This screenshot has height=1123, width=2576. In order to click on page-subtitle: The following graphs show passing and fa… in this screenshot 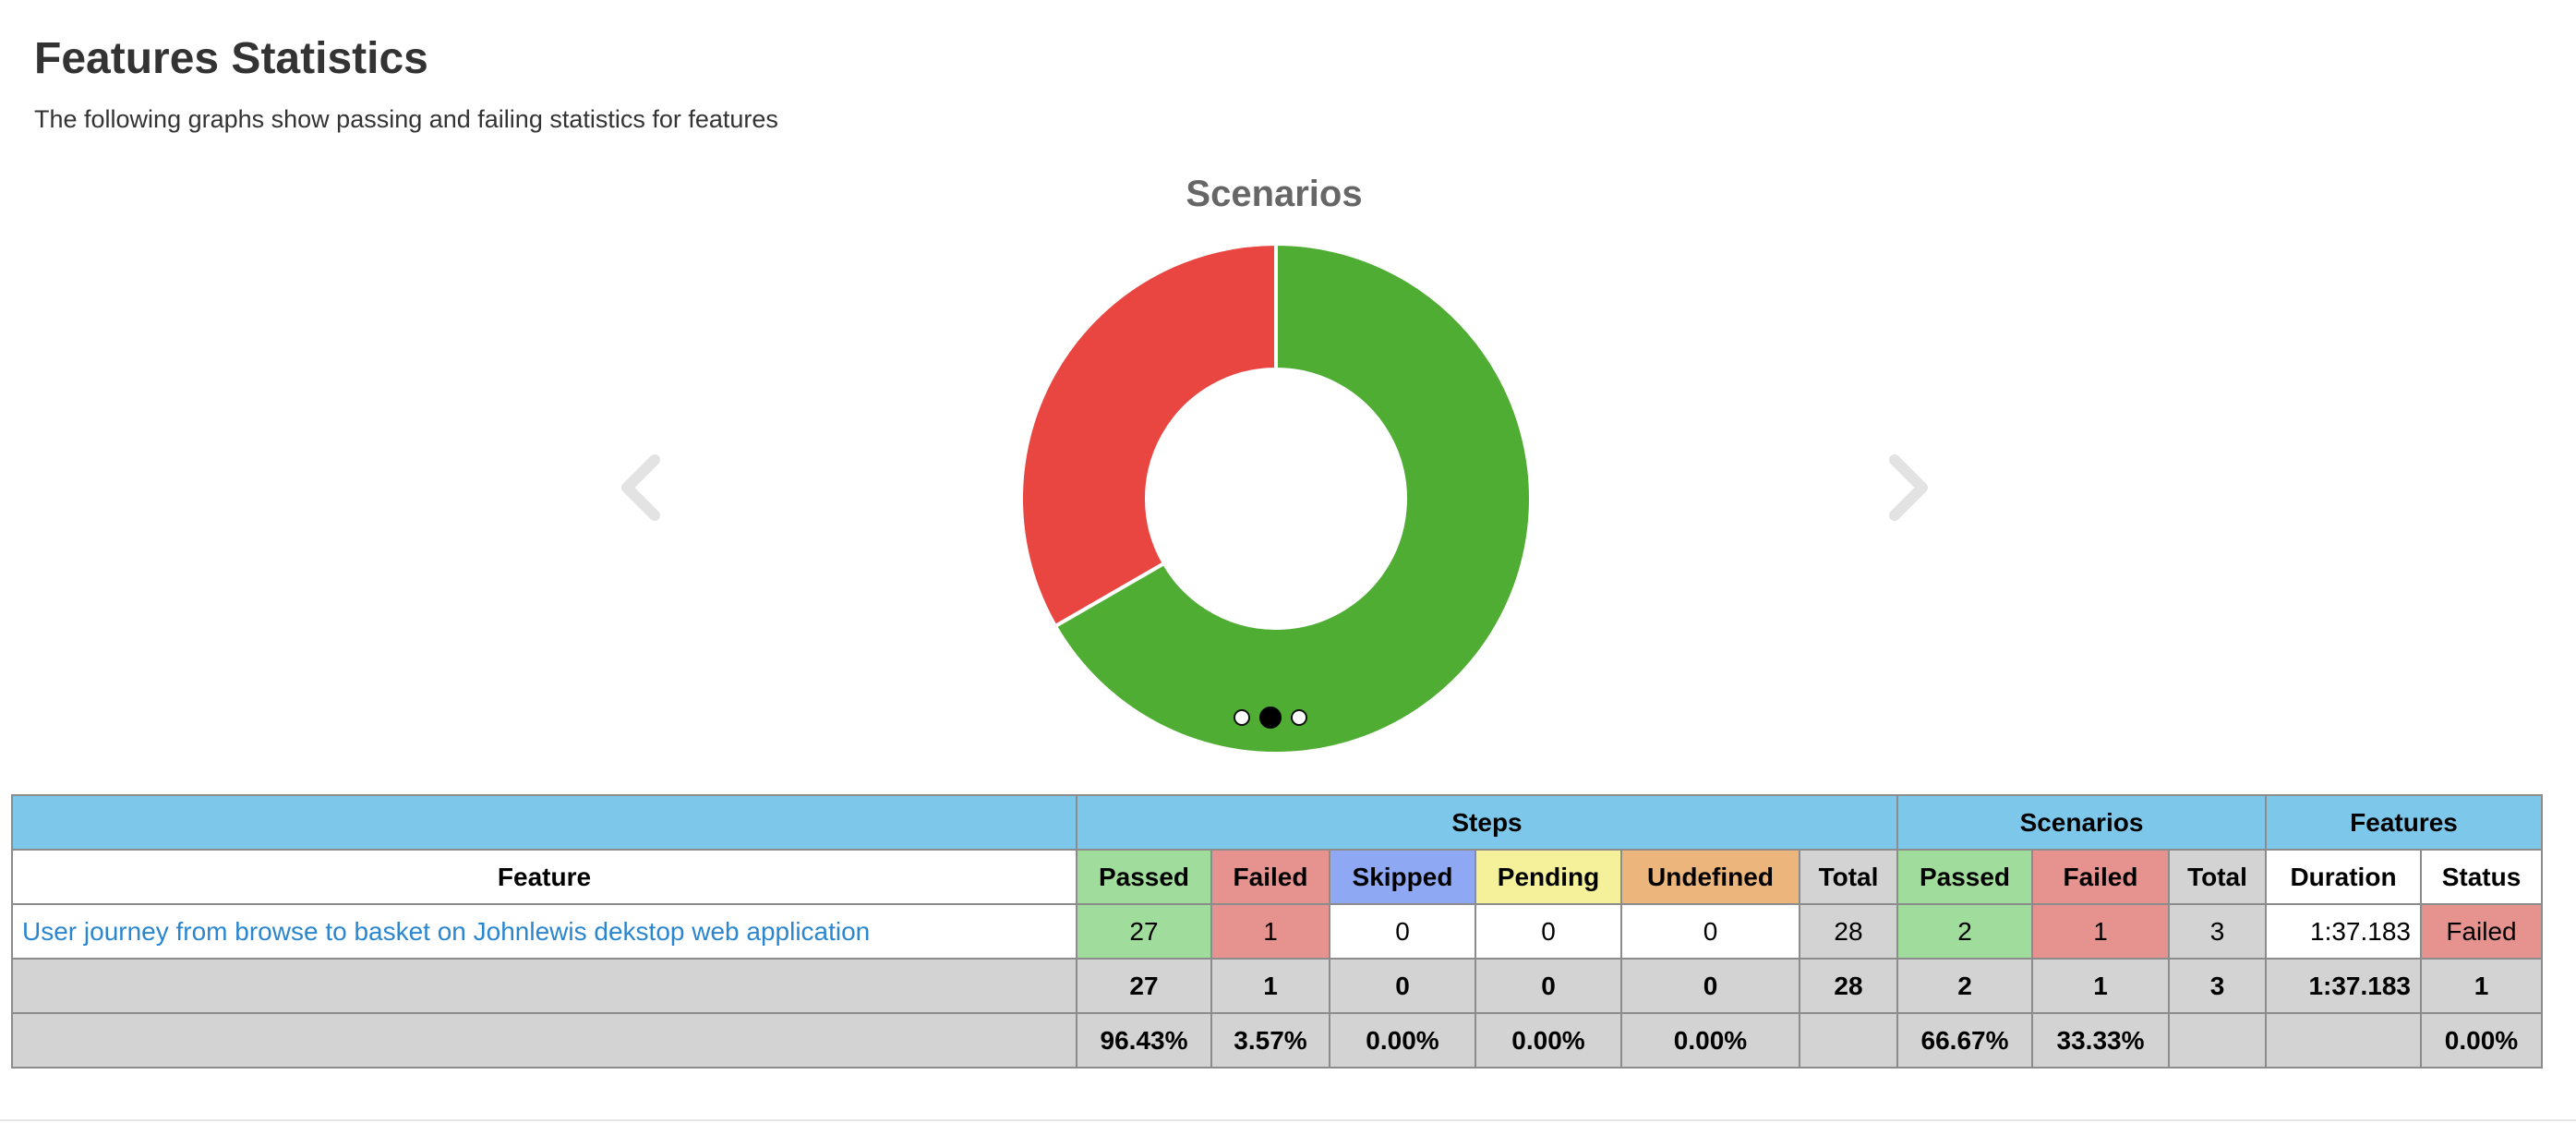, I will do `click(406, 119)`.